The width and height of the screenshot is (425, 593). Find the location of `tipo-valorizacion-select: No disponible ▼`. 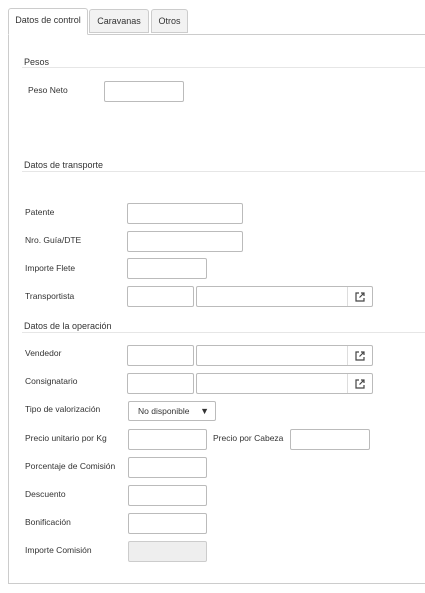

tipo-valorizacion-select: No disponible ▼ is located at coordinates (172, 411).